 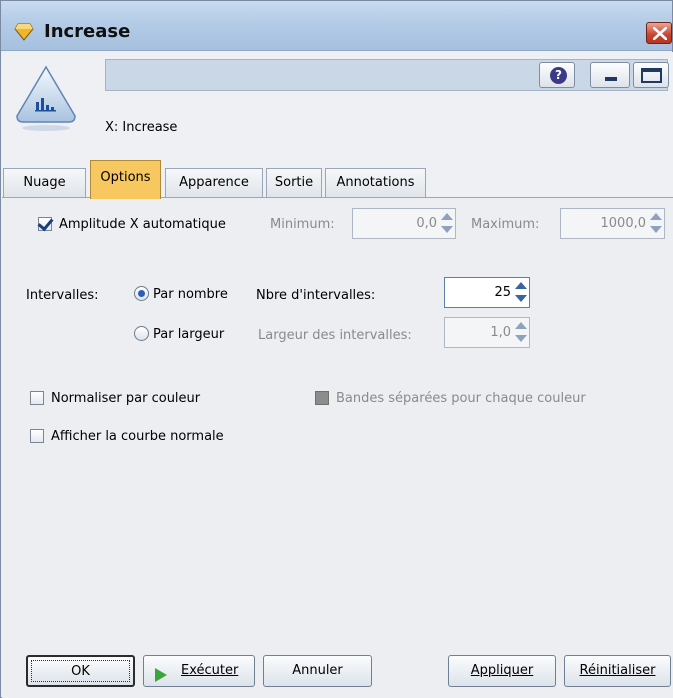 What do you see at coordinates (141, 127) in the screenshot?
I see `field-label: X: Increase` at bounding box center [141, 127].